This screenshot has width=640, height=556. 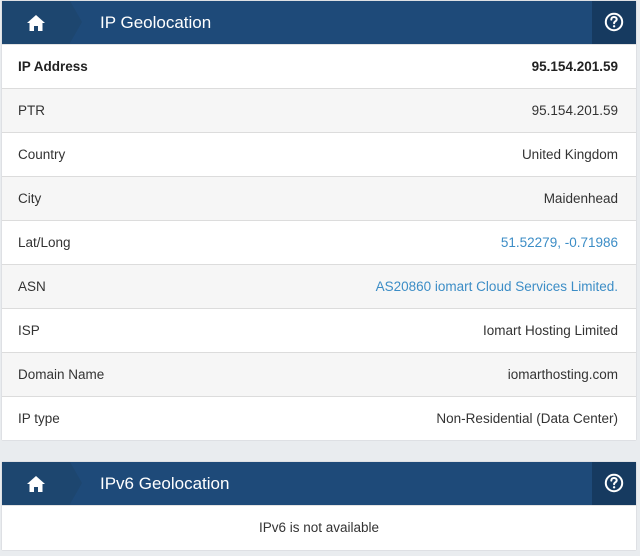 I want to click on ipv6-unavailable-message: IPv6 is not available, so click(x=319, y=527).